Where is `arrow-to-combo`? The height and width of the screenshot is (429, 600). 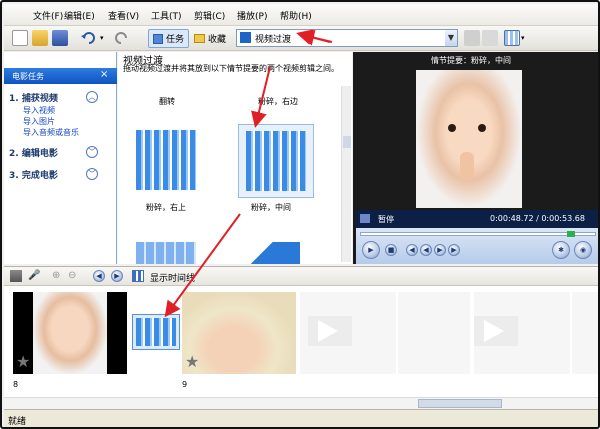
arrow-to-combo is located at coordinates (313, 37).